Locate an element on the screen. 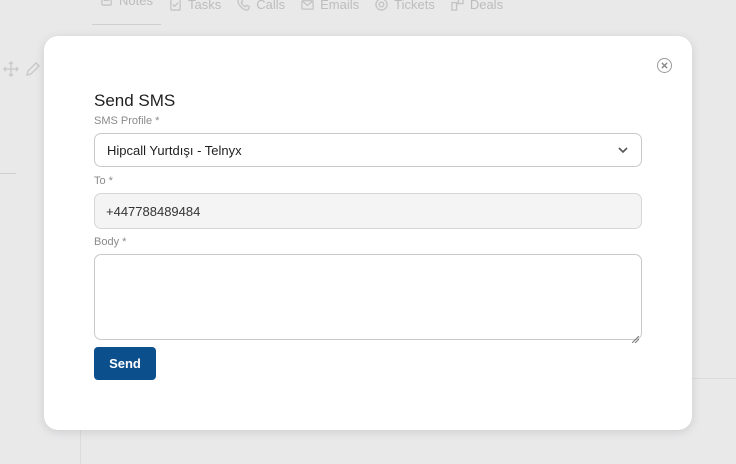 The width and height of the screenshot is (736, 464). deal-icon is located at coordinates (457, 5).